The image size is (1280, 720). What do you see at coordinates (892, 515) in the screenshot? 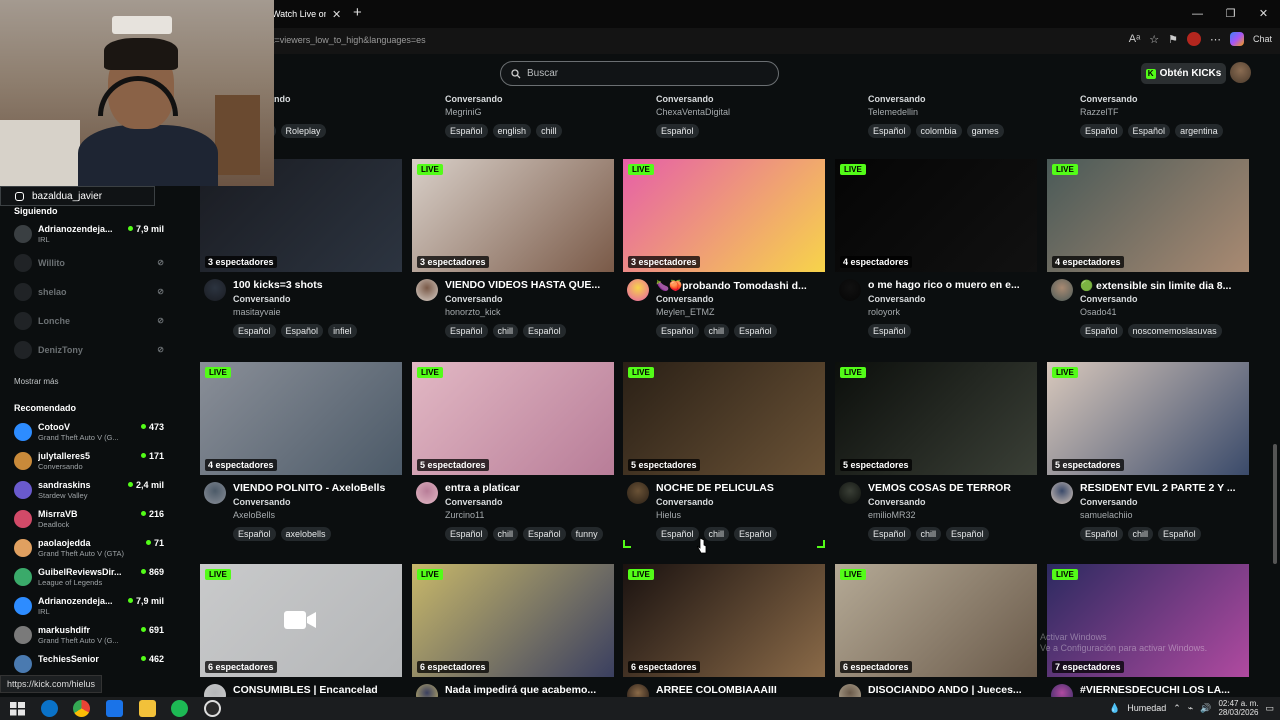
I see `streamer-name: emilioMR32` at bounding box center [892, 515].